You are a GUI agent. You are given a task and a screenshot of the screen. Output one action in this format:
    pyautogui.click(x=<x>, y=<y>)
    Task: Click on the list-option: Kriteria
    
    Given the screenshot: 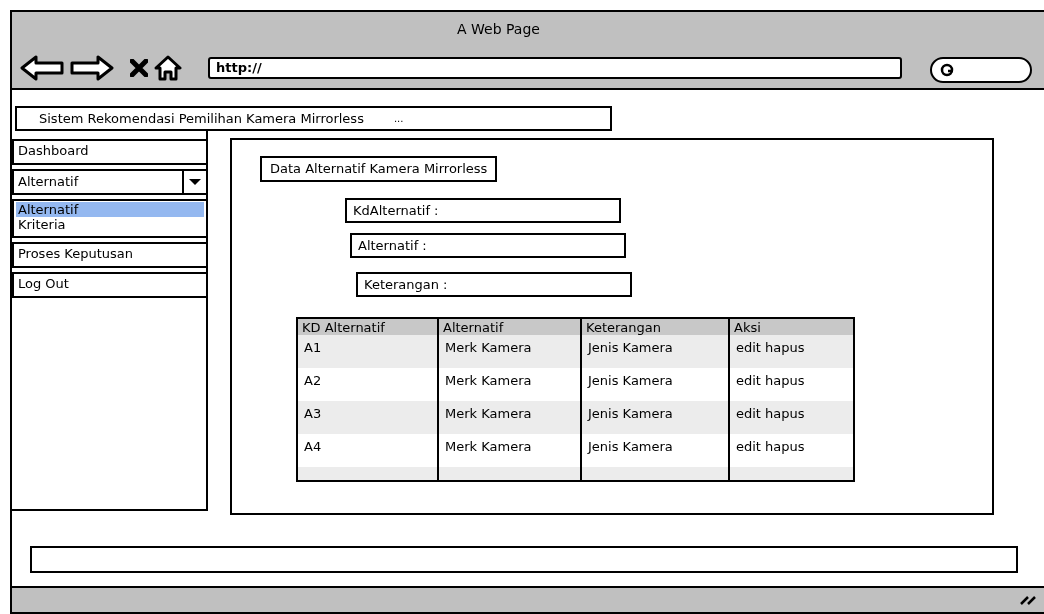 What is the action you would take?
    pyautogui.click(x=110, y=224)
    